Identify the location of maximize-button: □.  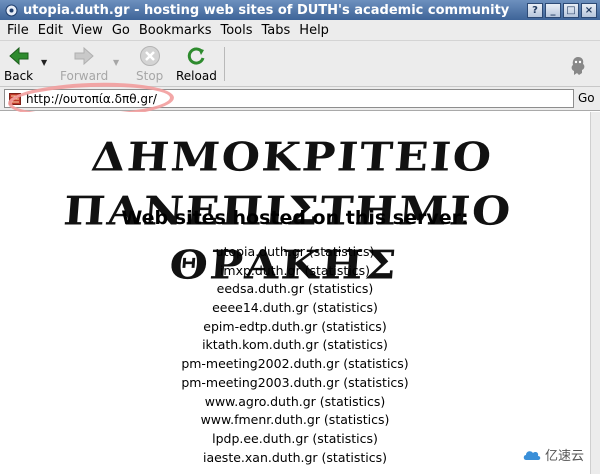
(571, 10).